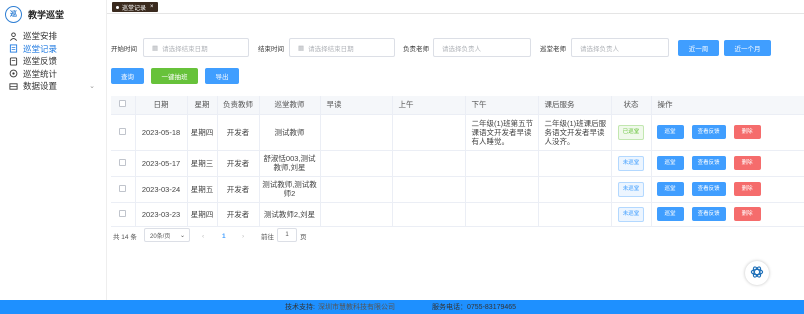 Image resolution: width=804 pixels, height=314 pixels. What do you see at coordinates (502, 163) in the screenshot?
I see `cell-pm` at bounding box center [502, 163].